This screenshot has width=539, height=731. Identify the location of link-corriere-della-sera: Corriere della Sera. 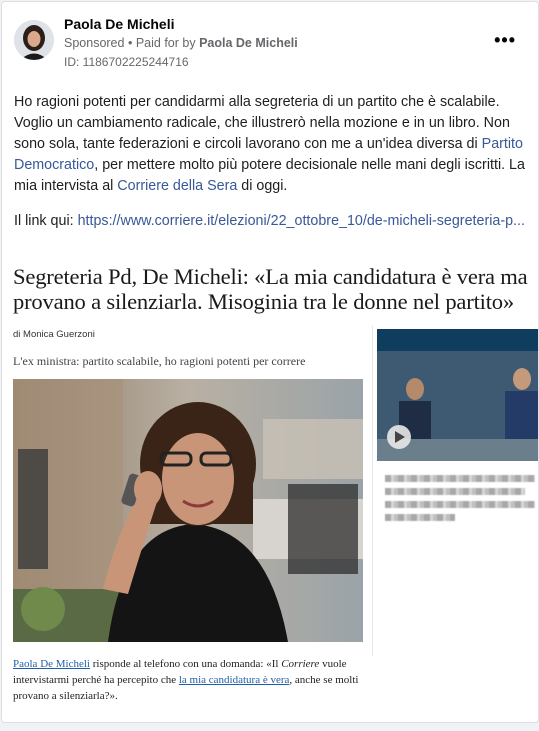
(177, 186).